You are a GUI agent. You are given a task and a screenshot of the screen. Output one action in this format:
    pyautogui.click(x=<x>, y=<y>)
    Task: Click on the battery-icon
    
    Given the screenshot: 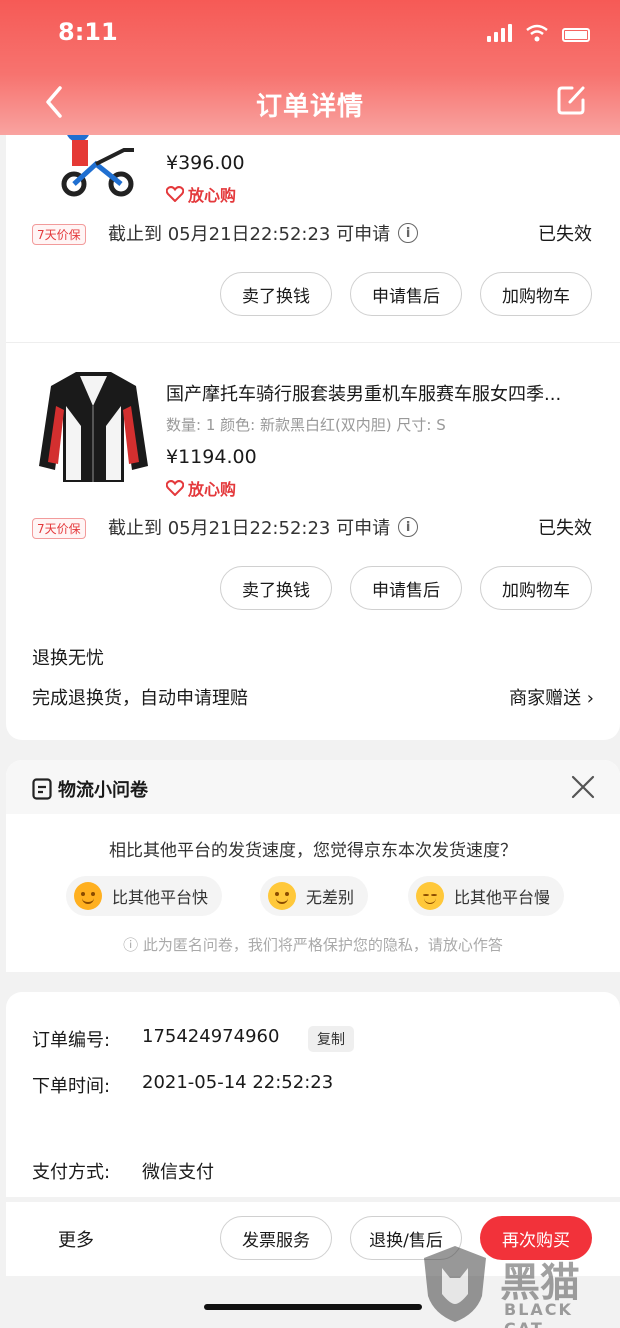 What is the action you would take?
    pyautogui.click(x=576, y=35)
    